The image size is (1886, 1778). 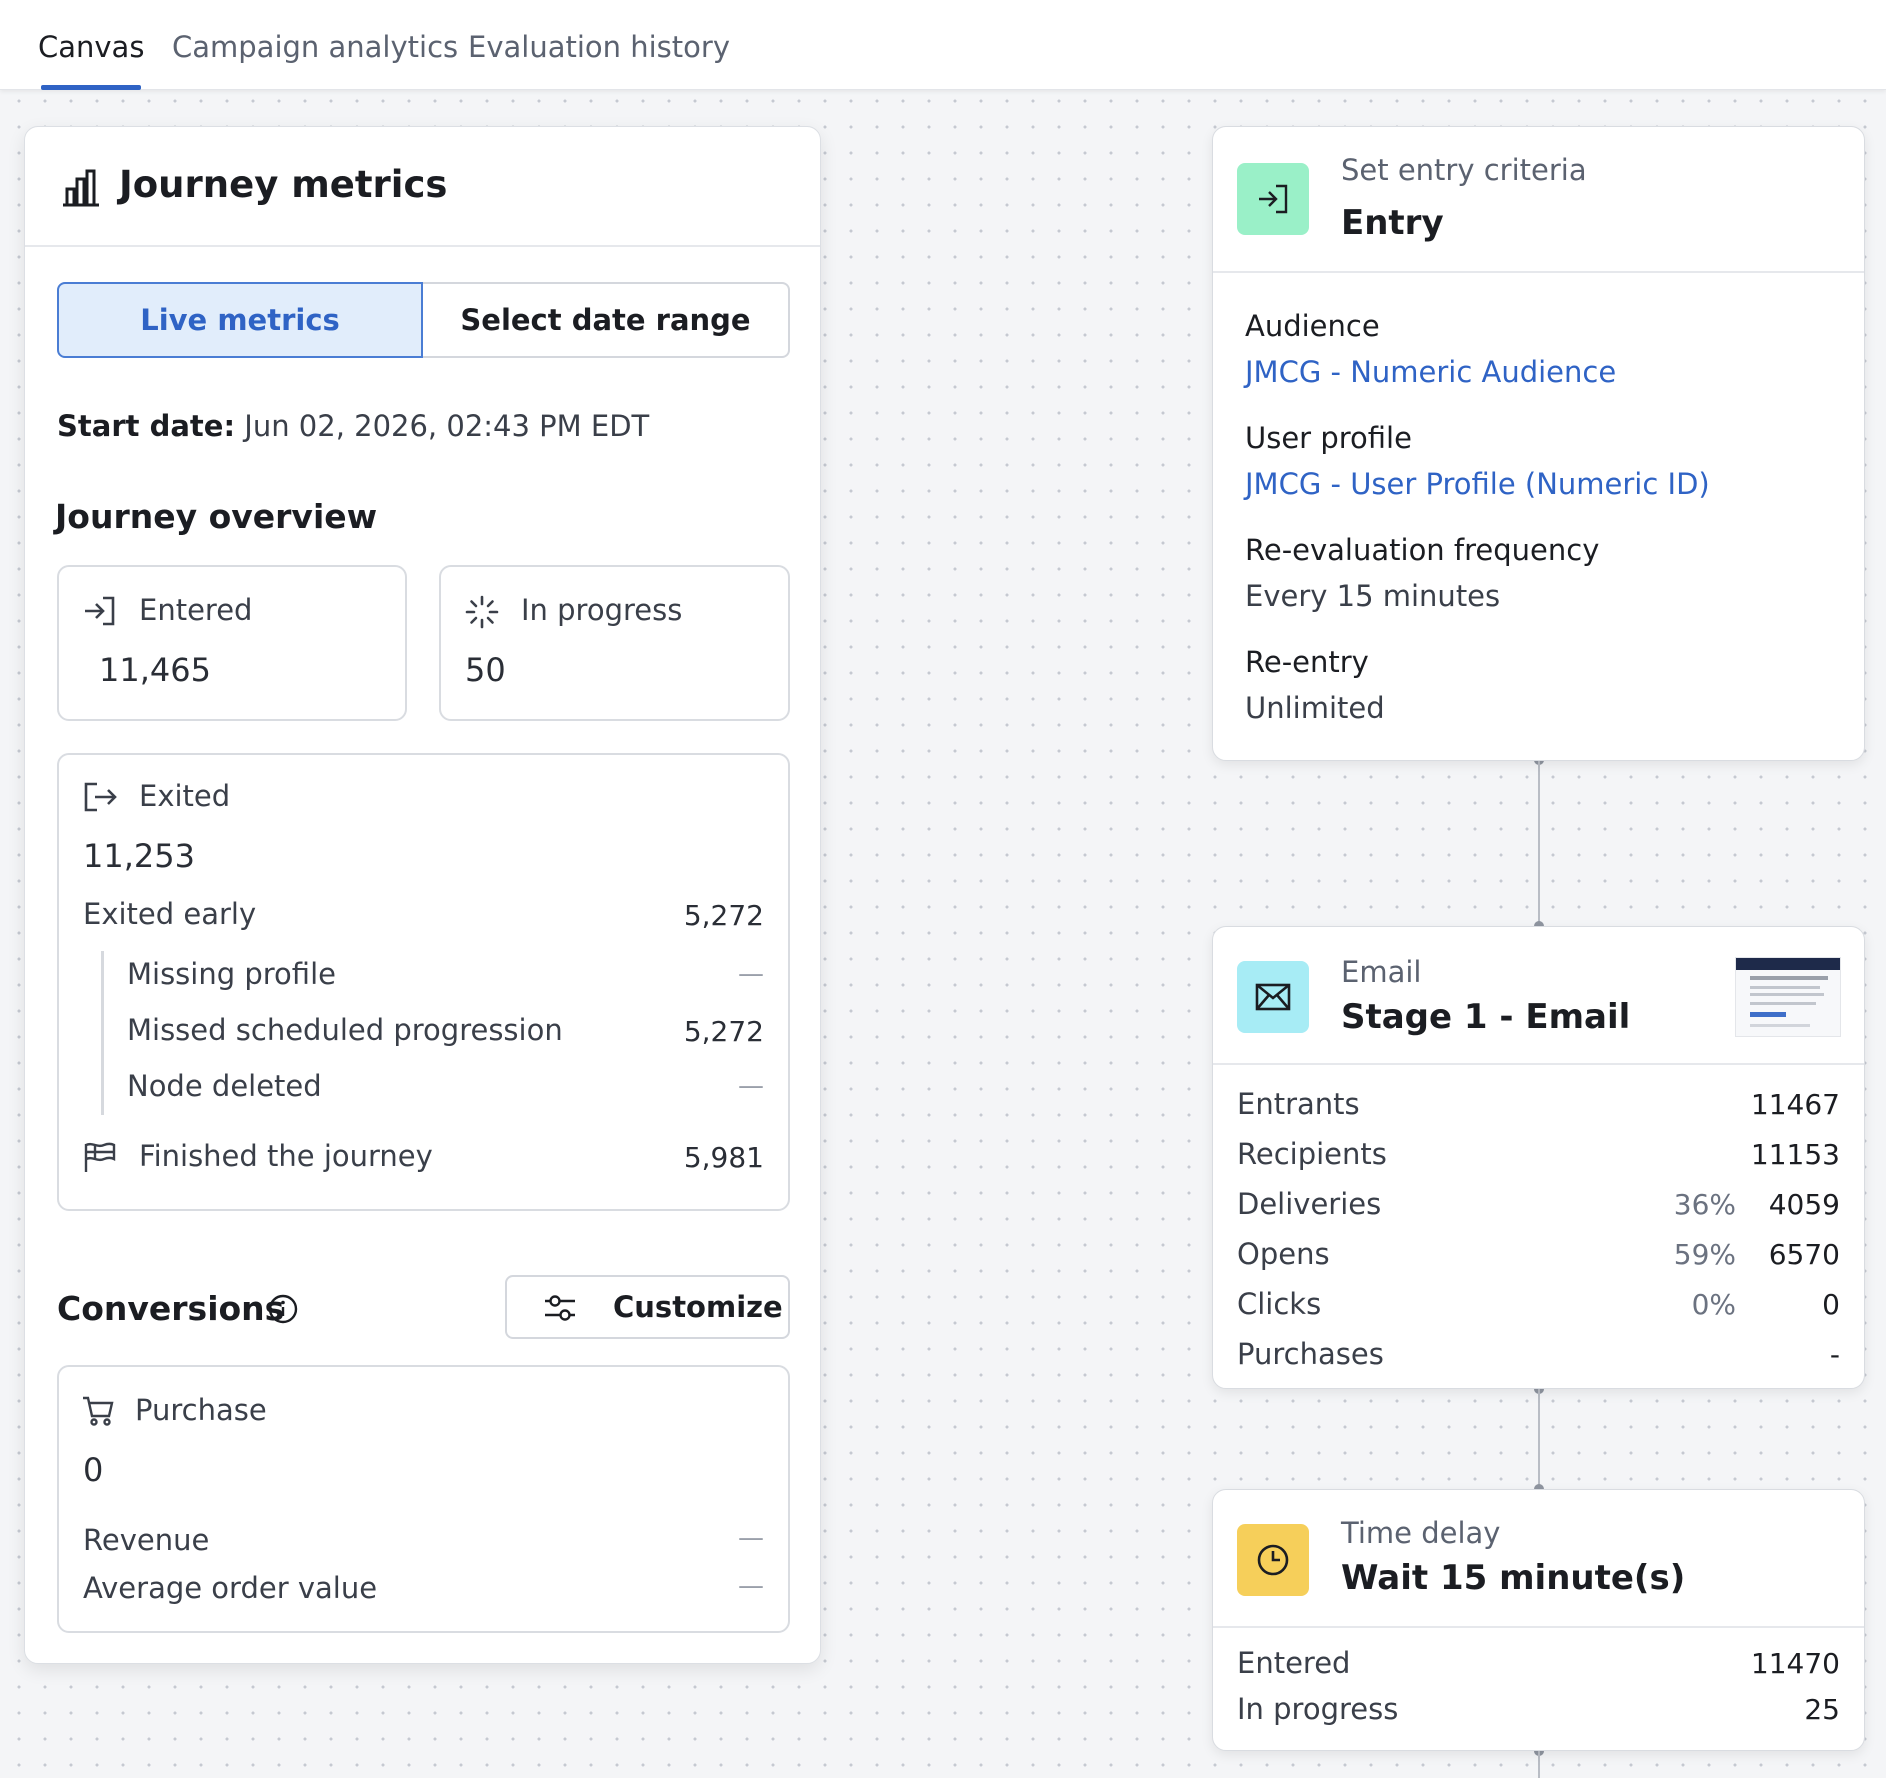 What do you see at coordinates (723, 1157) in the screenshot?
I see `finished-value: 5,981` at bounding box center [723, 1157].